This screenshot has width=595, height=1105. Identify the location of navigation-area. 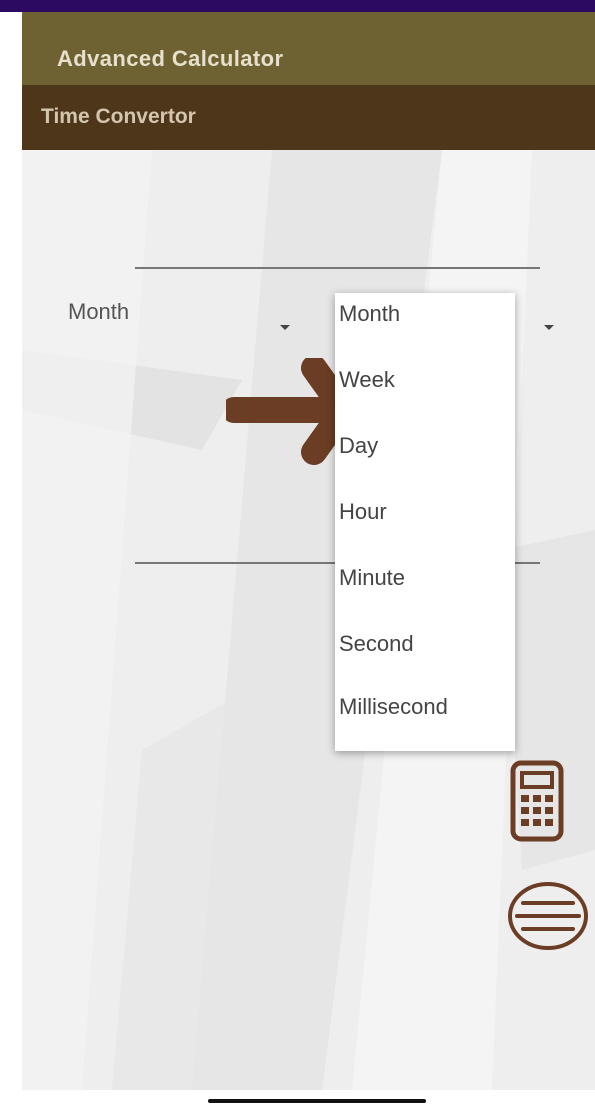
(297, 1097).